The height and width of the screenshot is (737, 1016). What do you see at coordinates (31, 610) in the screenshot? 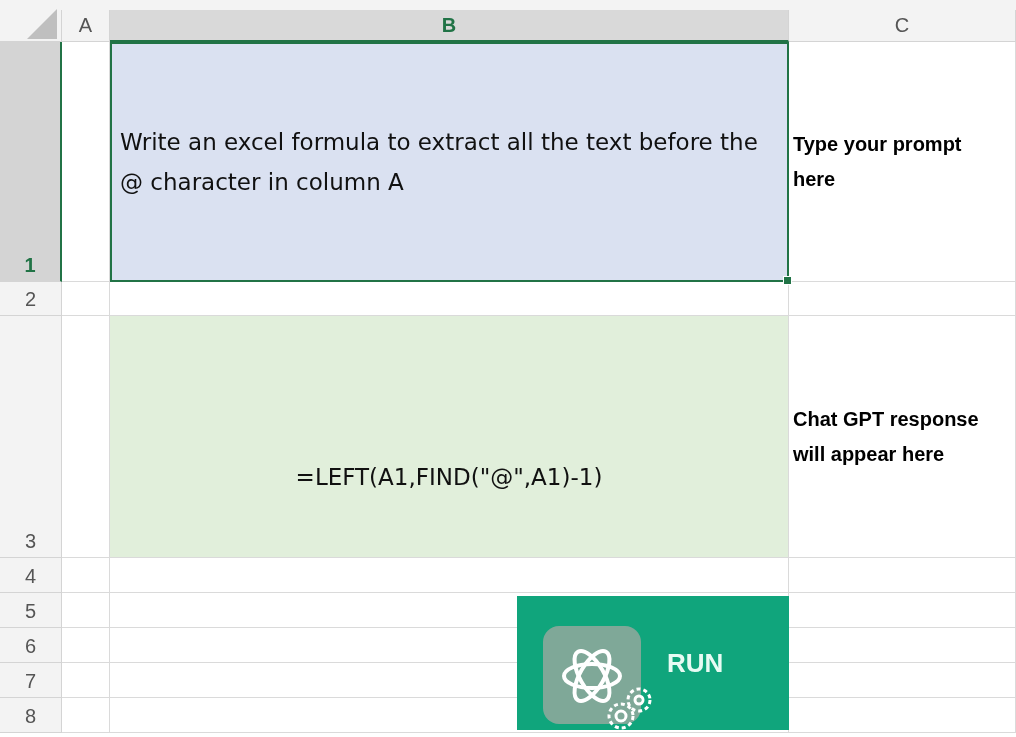
I see `row-header: 5` at bounding box center [31, 610].